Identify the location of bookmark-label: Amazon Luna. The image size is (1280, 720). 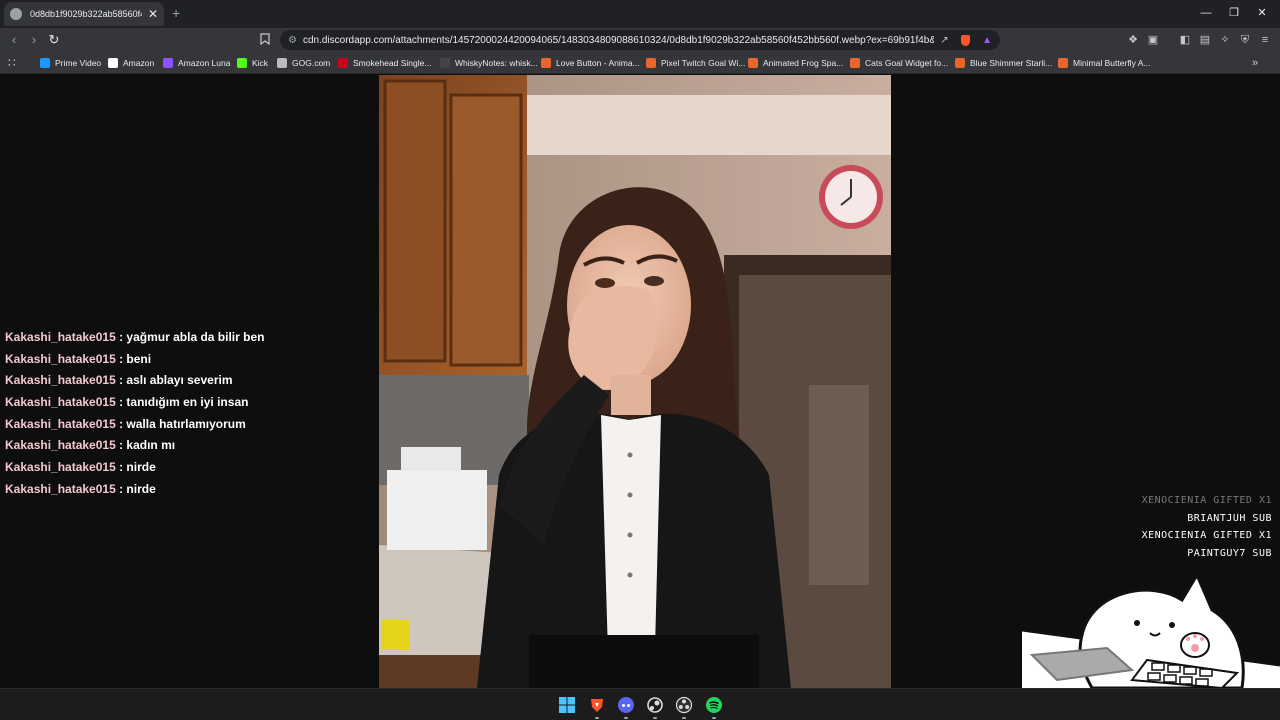
(204, 63).